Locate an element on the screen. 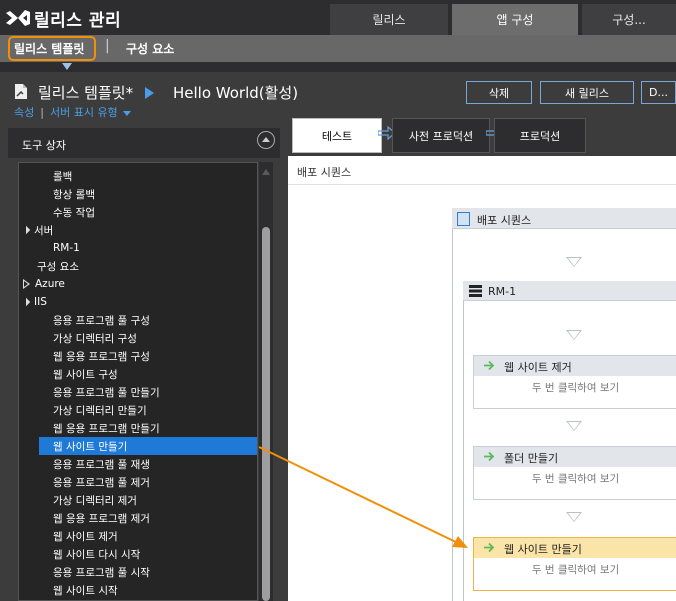  toolbox-item: 응용 프로그램 풀 제거 is located at coordinates (138, 482).